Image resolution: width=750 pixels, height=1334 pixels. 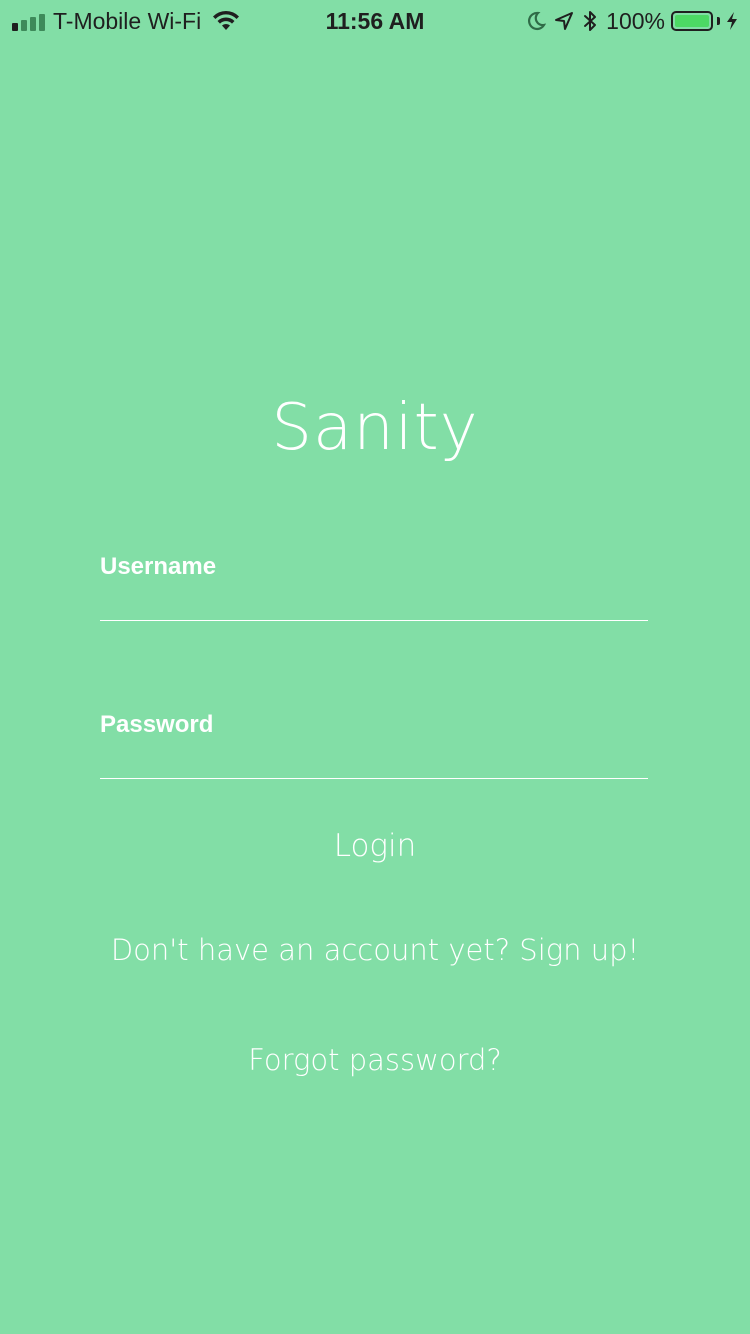 I want to click on username-label: Username, so click(x=158, y=566).